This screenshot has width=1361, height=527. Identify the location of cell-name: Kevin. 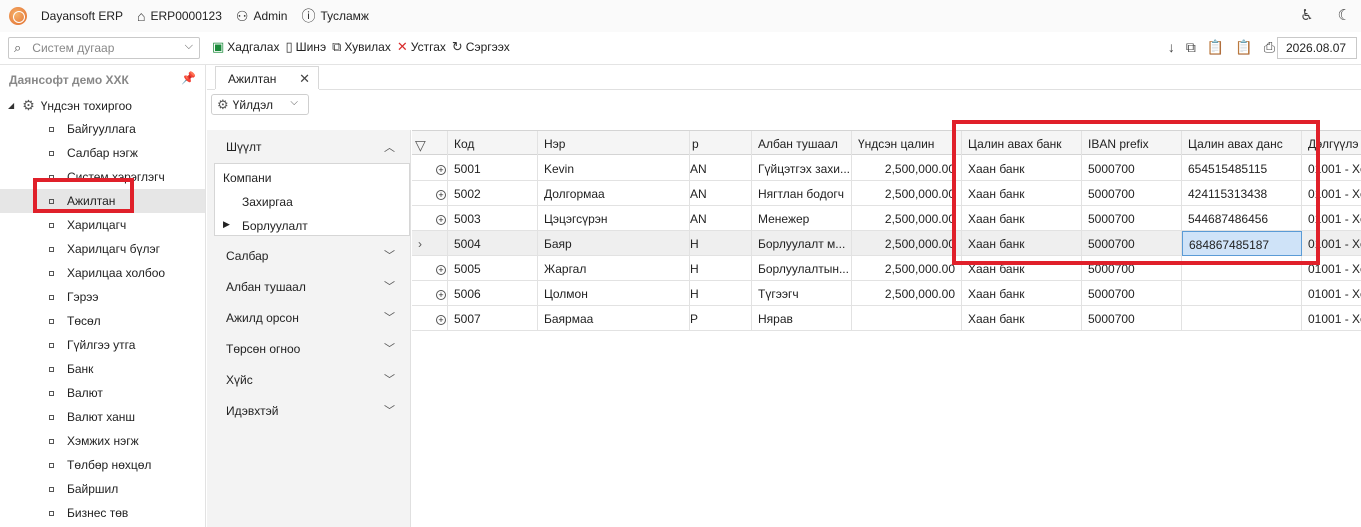
(614, 168).